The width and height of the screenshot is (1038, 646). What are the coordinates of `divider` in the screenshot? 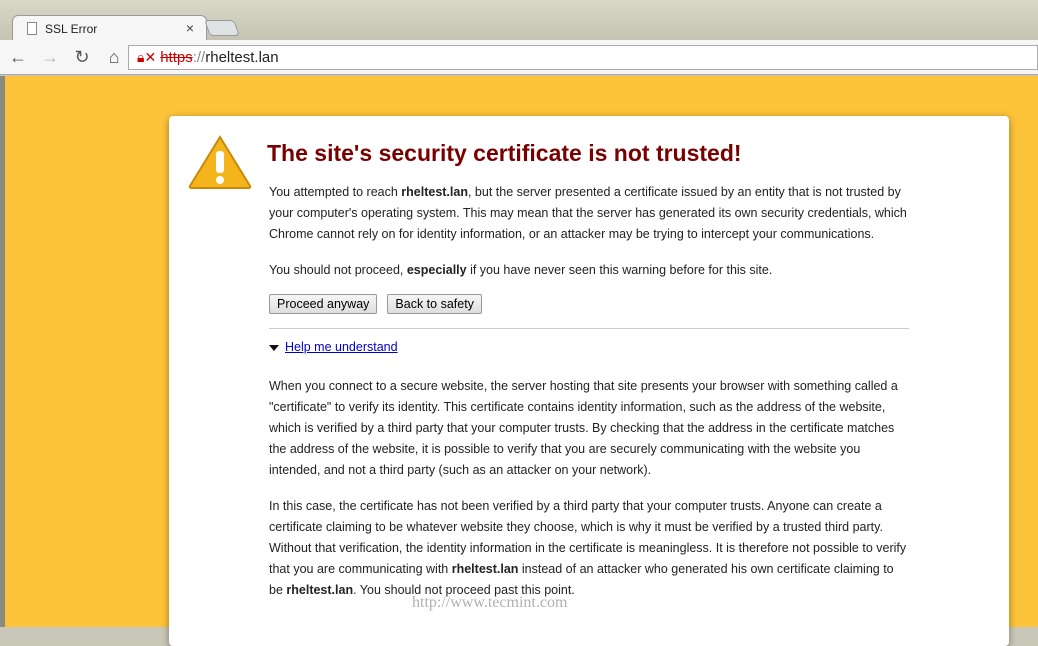 It's located at (589, 328).